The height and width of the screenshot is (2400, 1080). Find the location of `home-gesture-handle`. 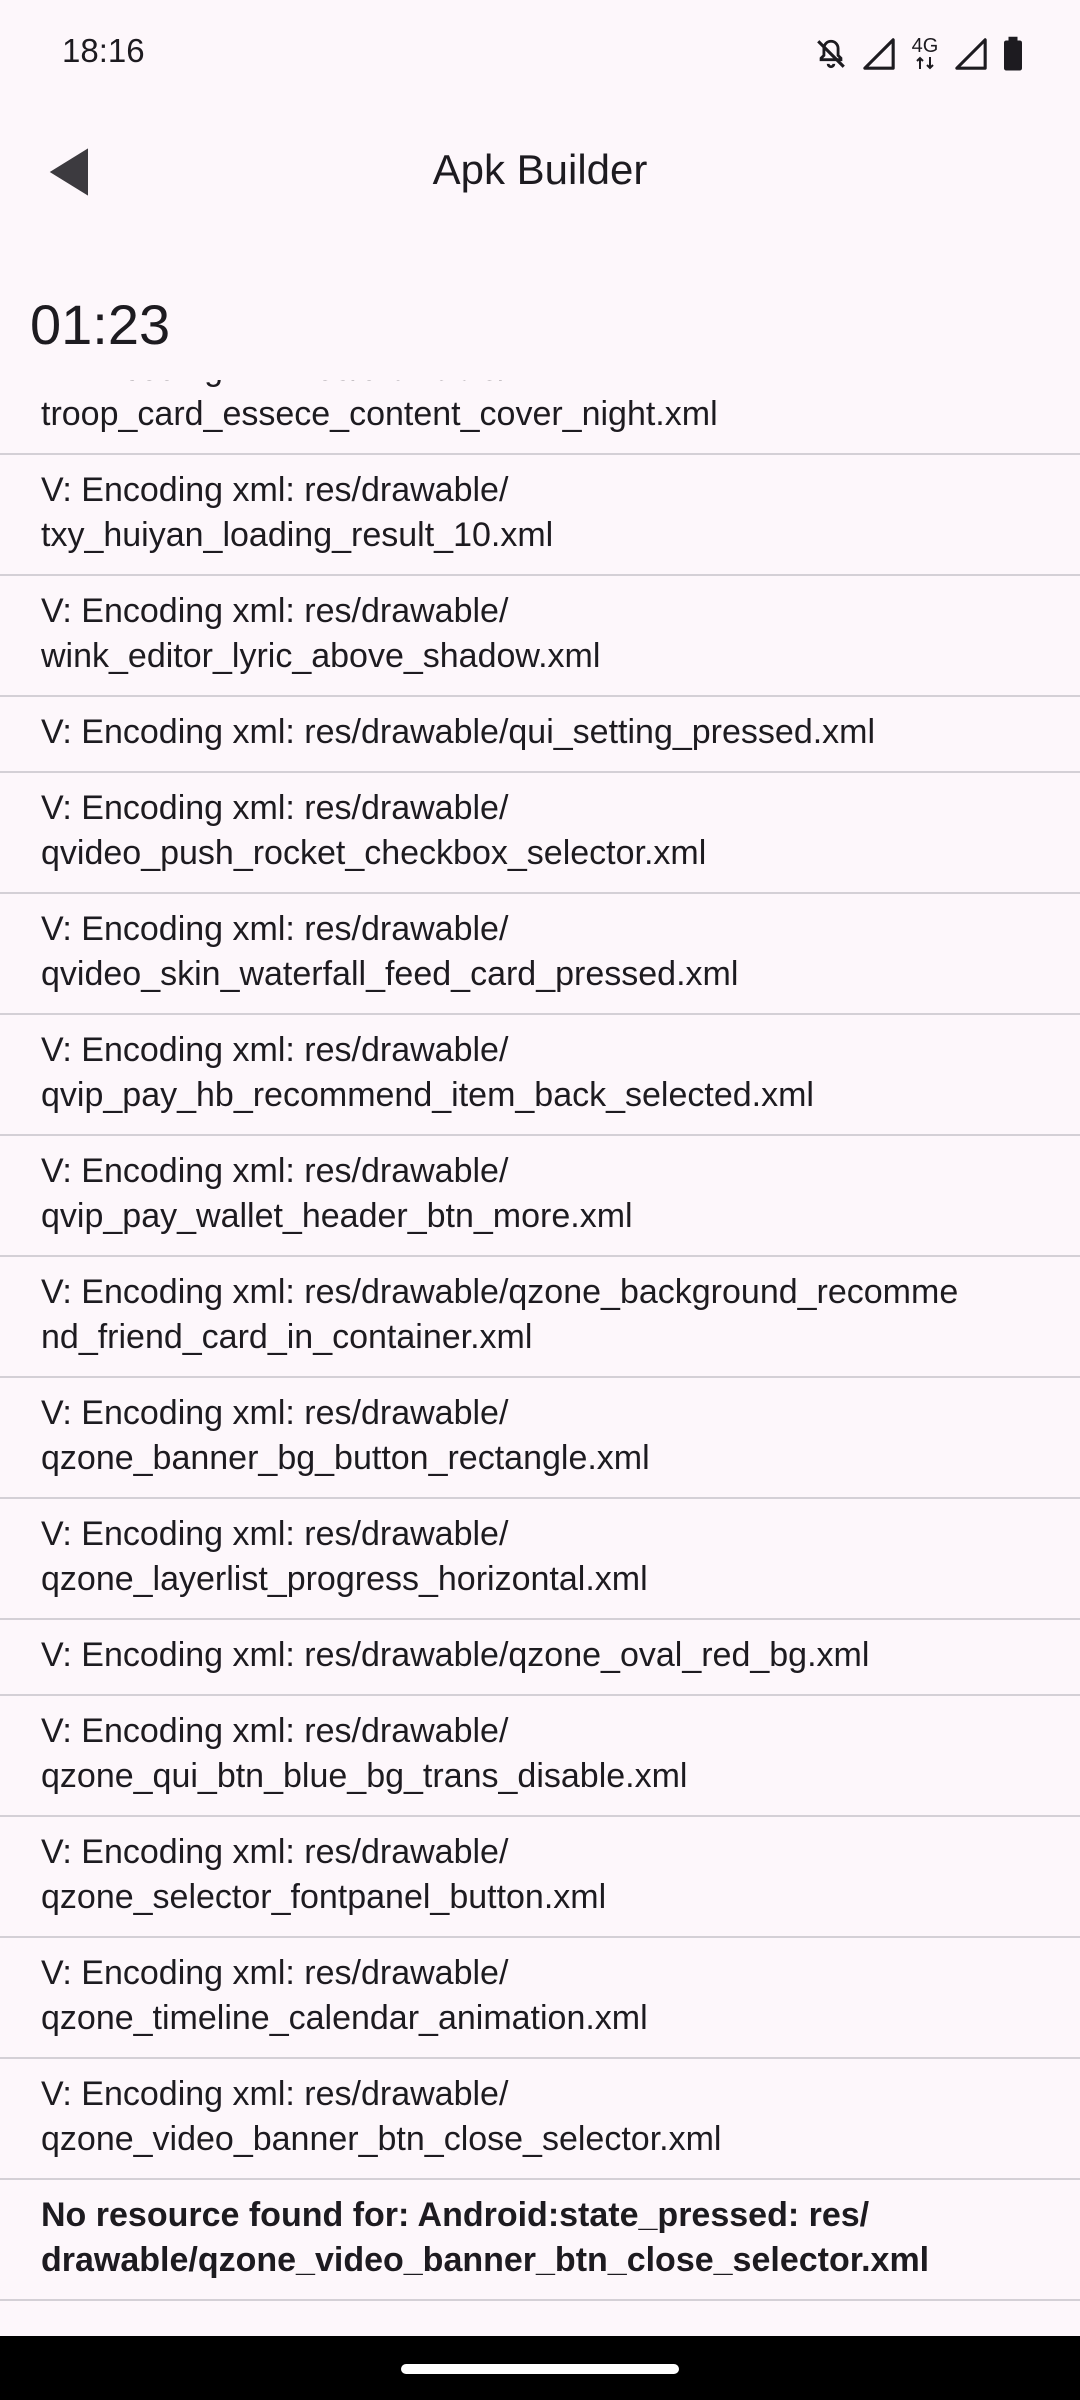

home-gesture-handle is located at coordinates (540, 2369).